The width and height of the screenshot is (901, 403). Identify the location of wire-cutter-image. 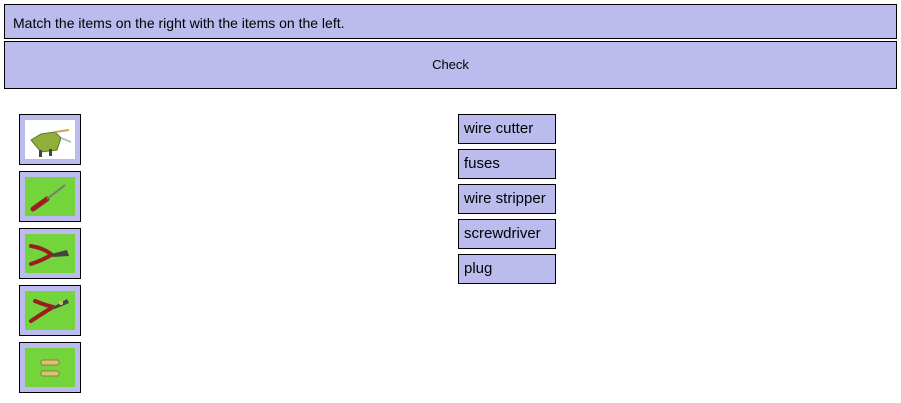
(50, 253).